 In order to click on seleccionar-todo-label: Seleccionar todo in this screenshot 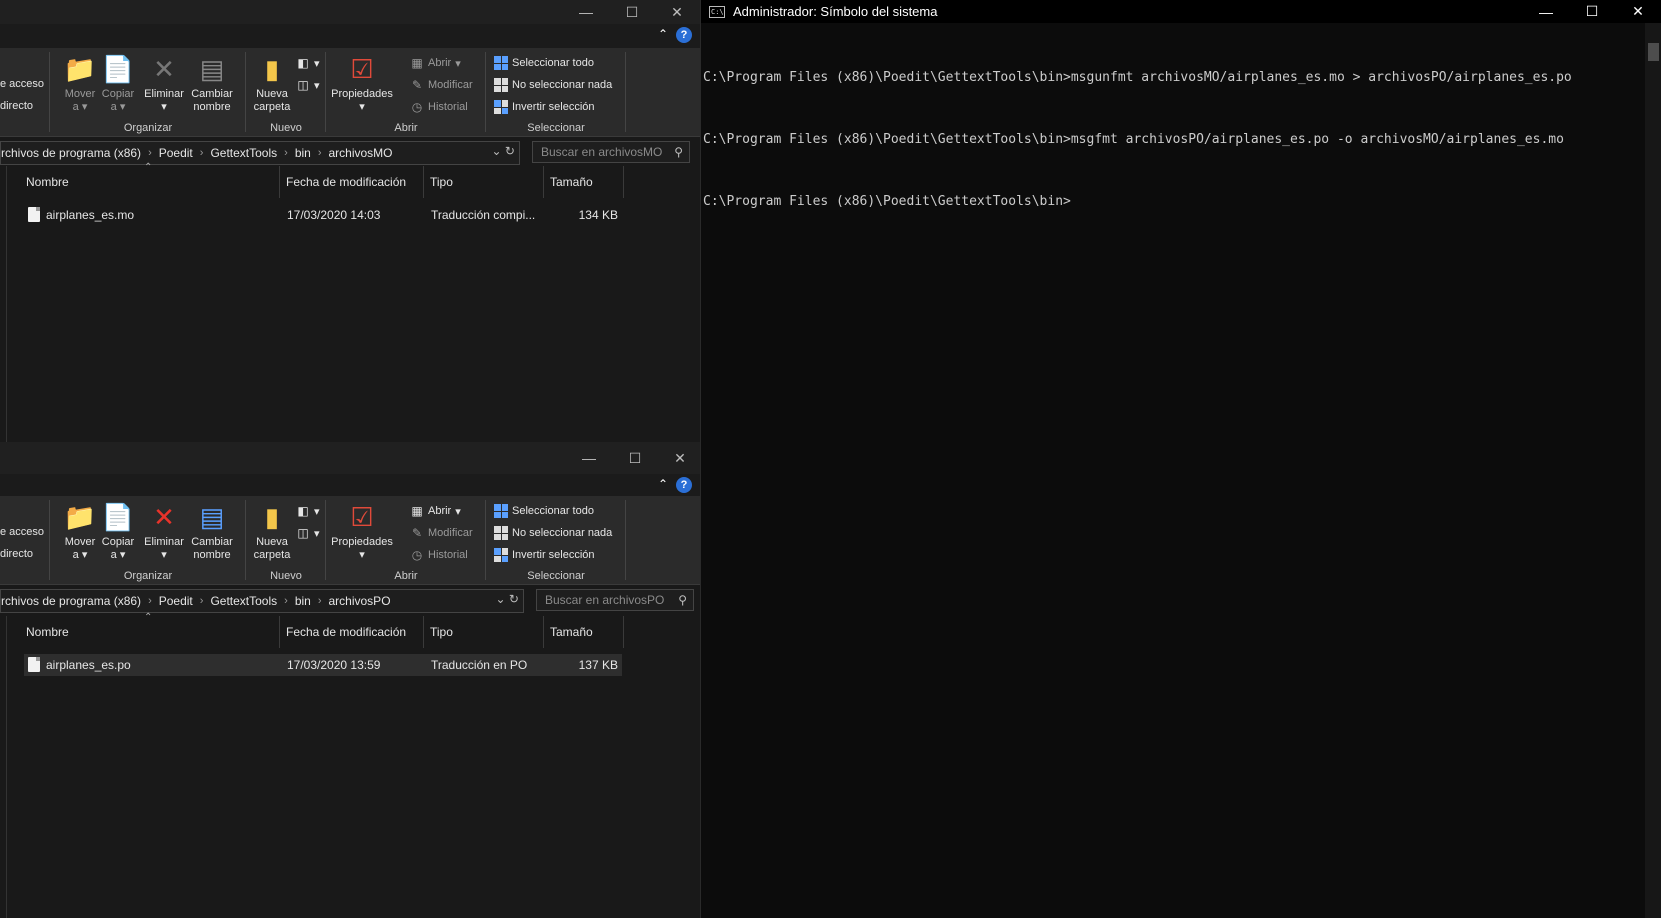, I will do `click(553, 511)`.